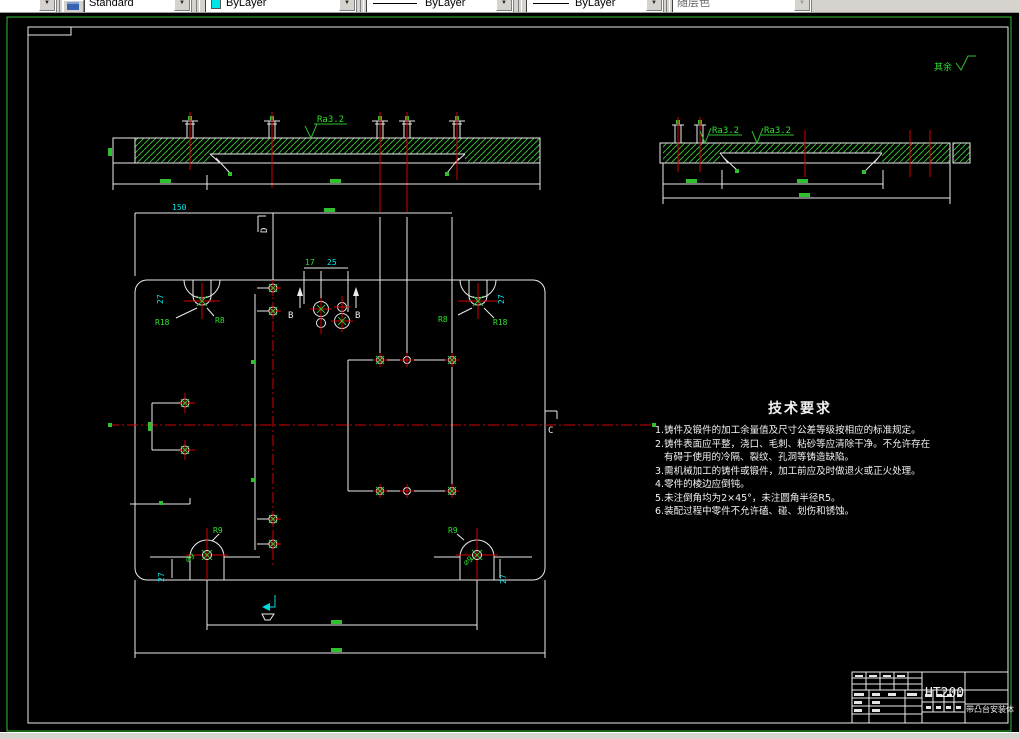  Describe the element at coordinates (216, 4) in the screenshot. I see `color-swatch` at that location.